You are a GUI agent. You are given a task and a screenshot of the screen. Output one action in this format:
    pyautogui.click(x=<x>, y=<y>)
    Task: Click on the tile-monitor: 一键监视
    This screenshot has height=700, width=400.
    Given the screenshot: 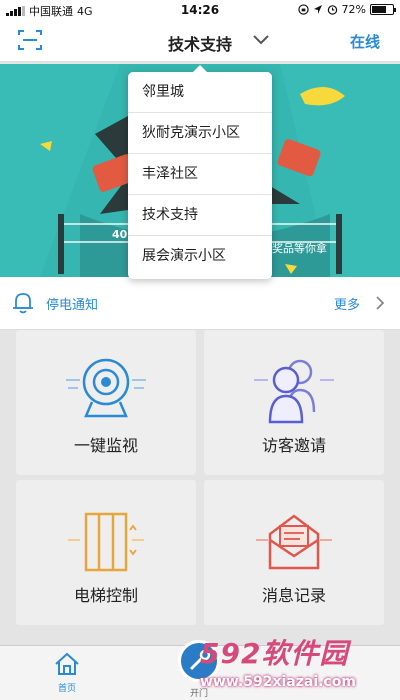 What is the action you would take?
    pyautogui.click(x=106, y=402)
    